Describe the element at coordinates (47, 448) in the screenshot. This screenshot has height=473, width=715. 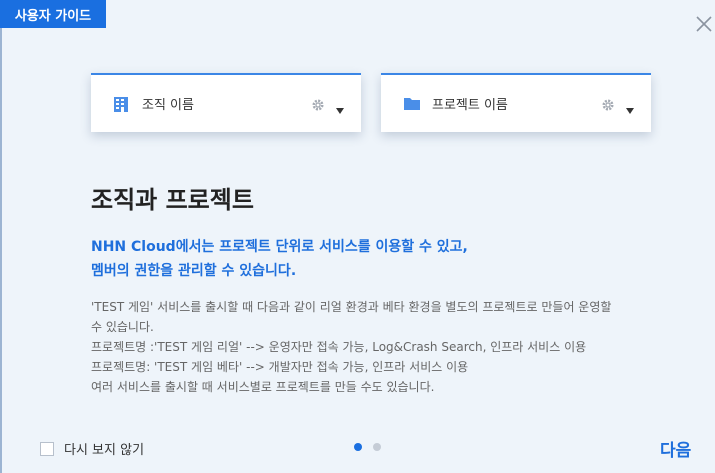
I see `dont-show-again-checkbox` at that location.